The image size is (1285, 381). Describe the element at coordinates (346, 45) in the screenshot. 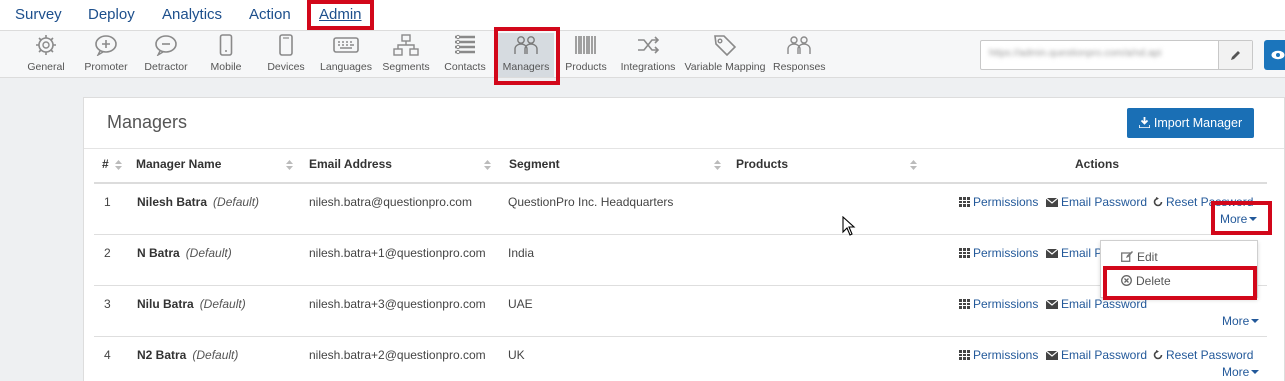

I see `keyboard-icon` at that location.